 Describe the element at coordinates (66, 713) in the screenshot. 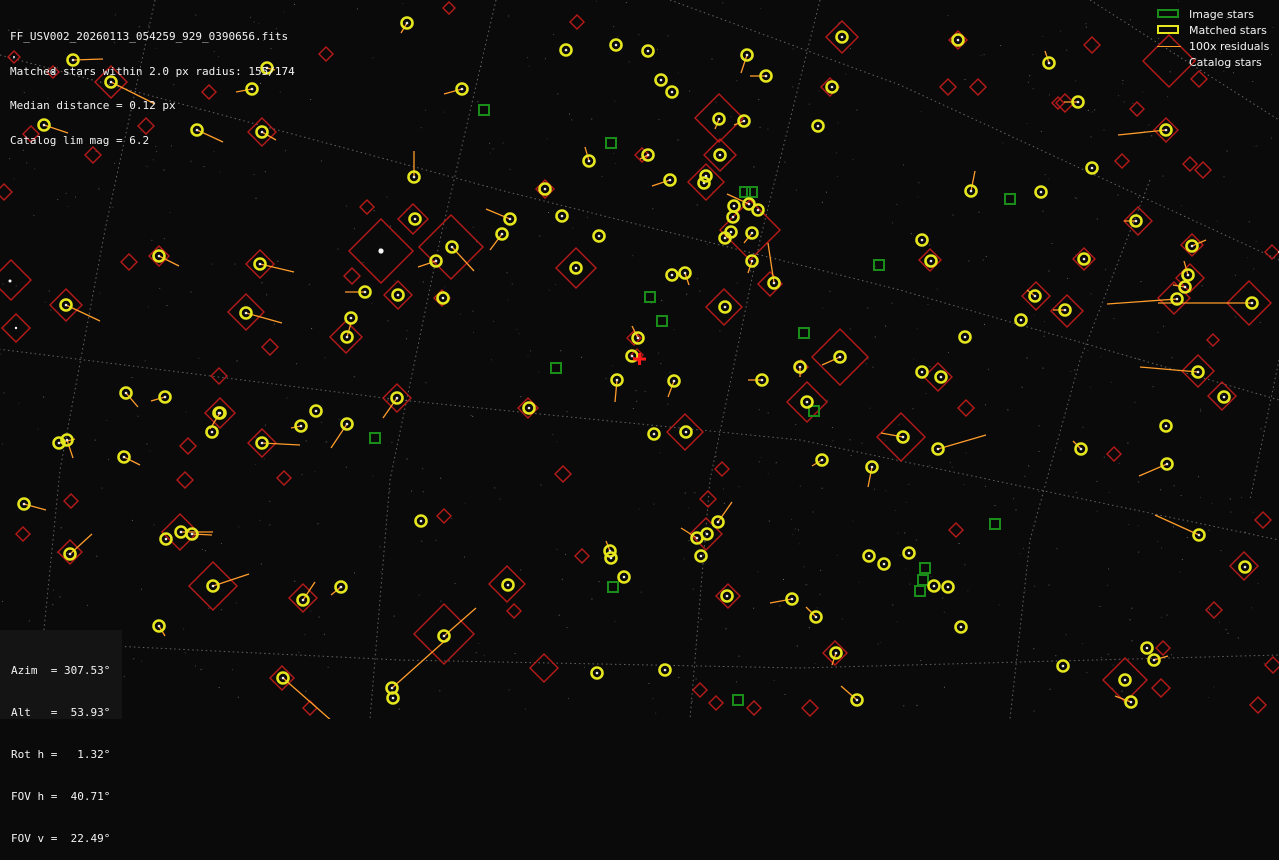

I see `altitude-readout: Alt = 53.93°` at that location.